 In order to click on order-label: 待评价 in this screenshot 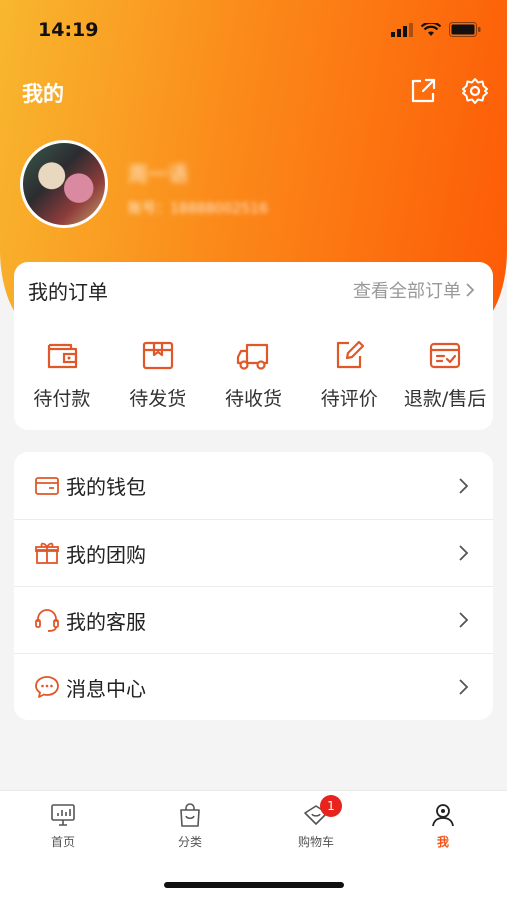, I will do `click(349, 399)`.